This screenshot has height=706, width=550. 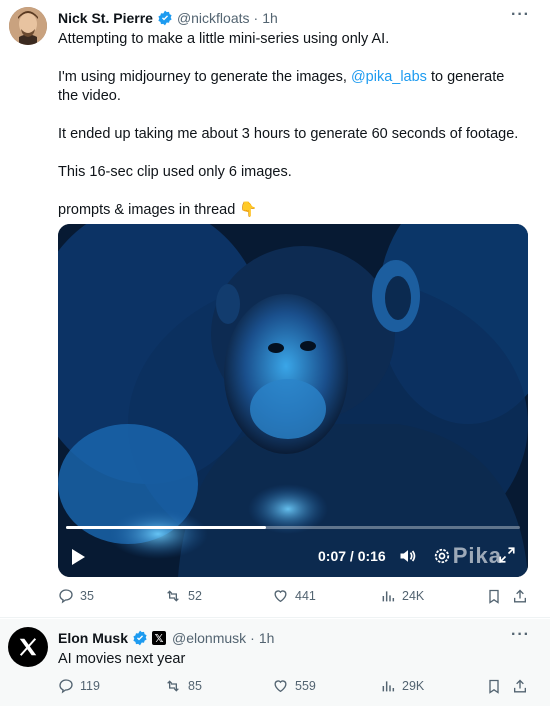 What do you see at coordinates (183, 686) in the screenshot?
I see `repost-button: 85` at bounding box center [183, 686].